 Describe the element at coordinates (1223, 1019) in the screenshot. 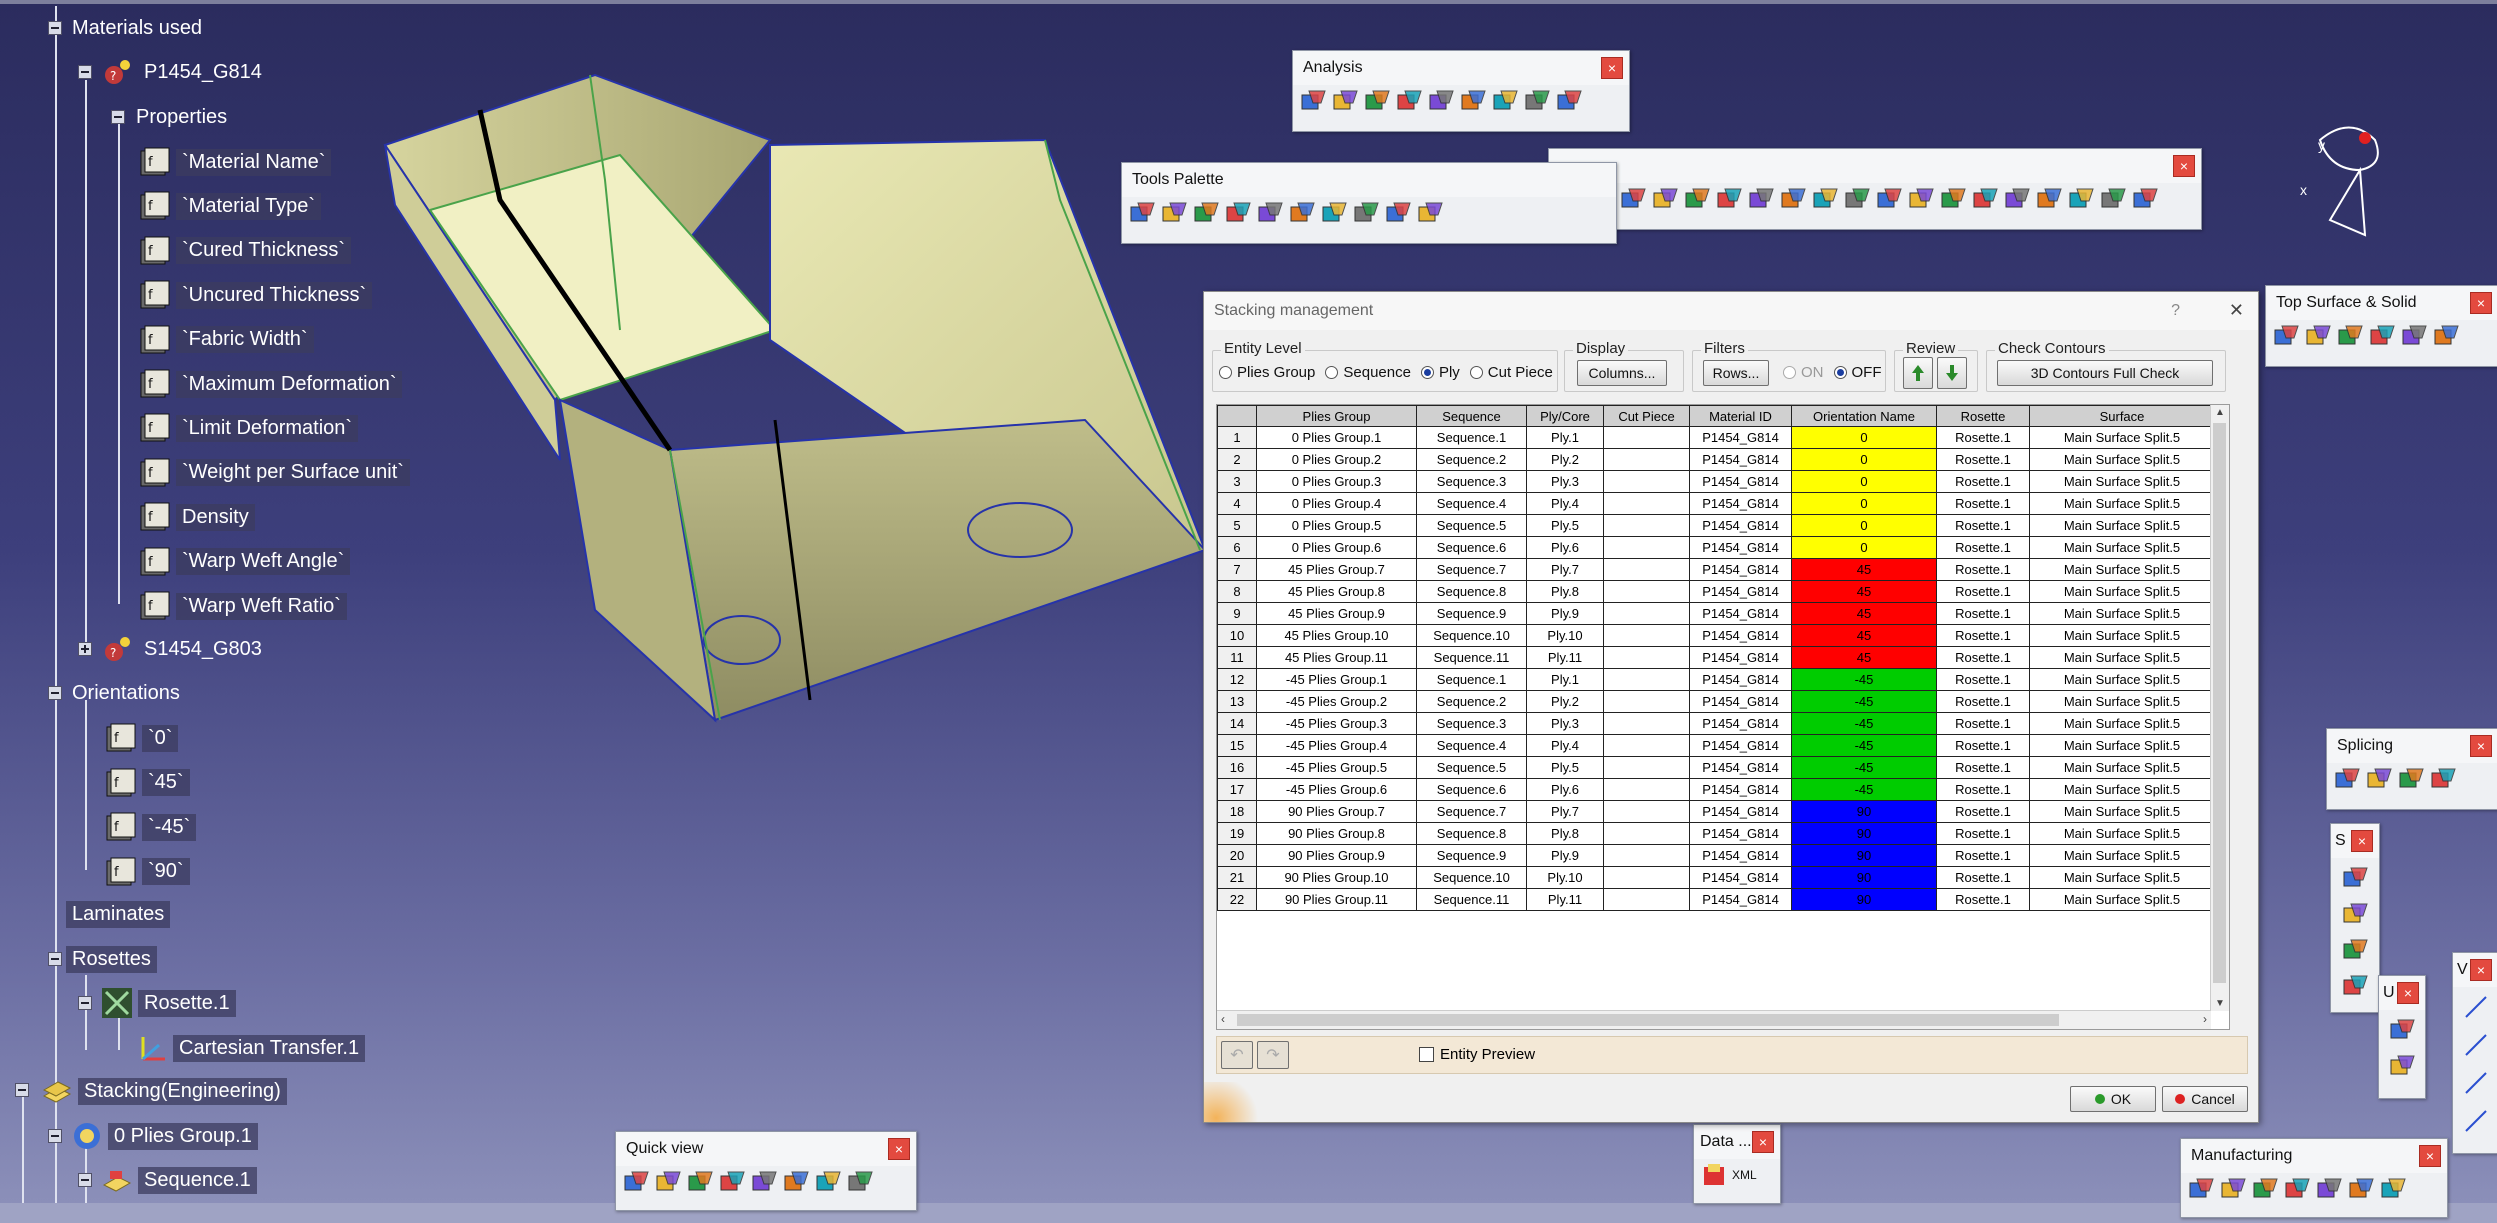

I see `scroll-left-icon: ‹` at that location.